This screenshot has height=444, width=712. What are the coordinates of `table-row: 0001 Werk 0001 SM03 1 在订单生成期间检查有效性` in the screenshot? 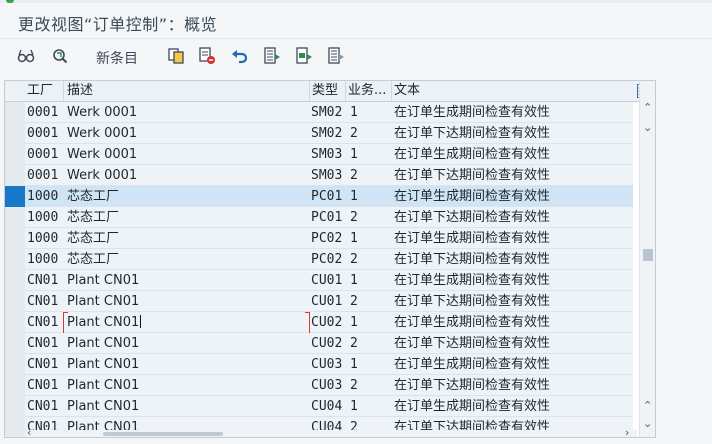 It's located at (319, 155).